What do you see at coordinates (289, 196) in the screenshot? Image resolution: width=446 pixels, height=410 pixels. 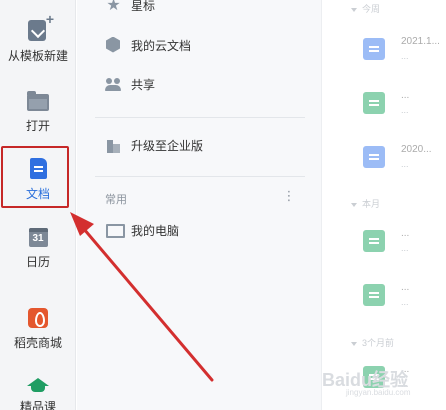 I see `more-options-icon: ⋮` at bounding box center [289, 196].